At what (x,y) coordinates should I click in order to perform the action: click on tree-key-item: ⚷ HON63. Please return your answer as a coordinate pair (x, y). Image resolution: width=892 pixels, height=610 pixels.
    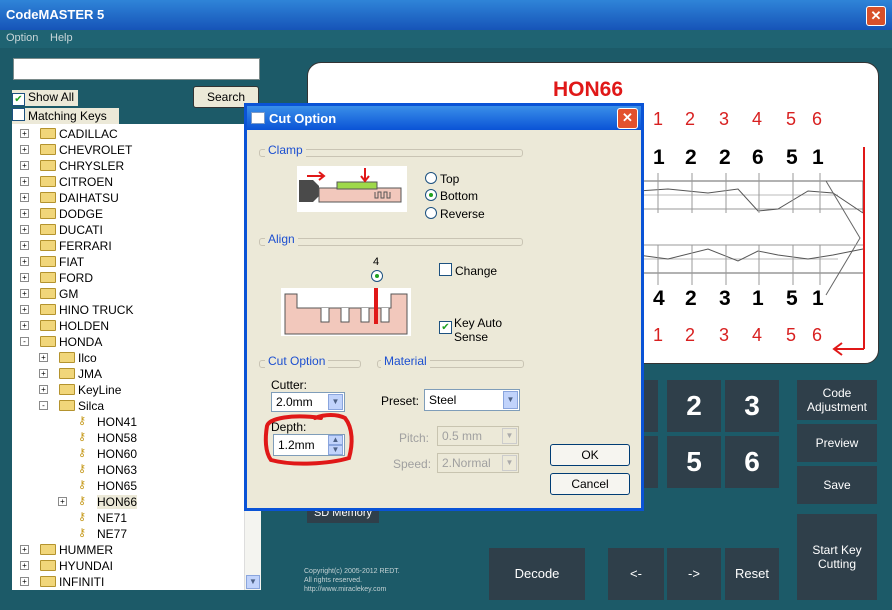
    Looking at the image, I should click on (128, 470).